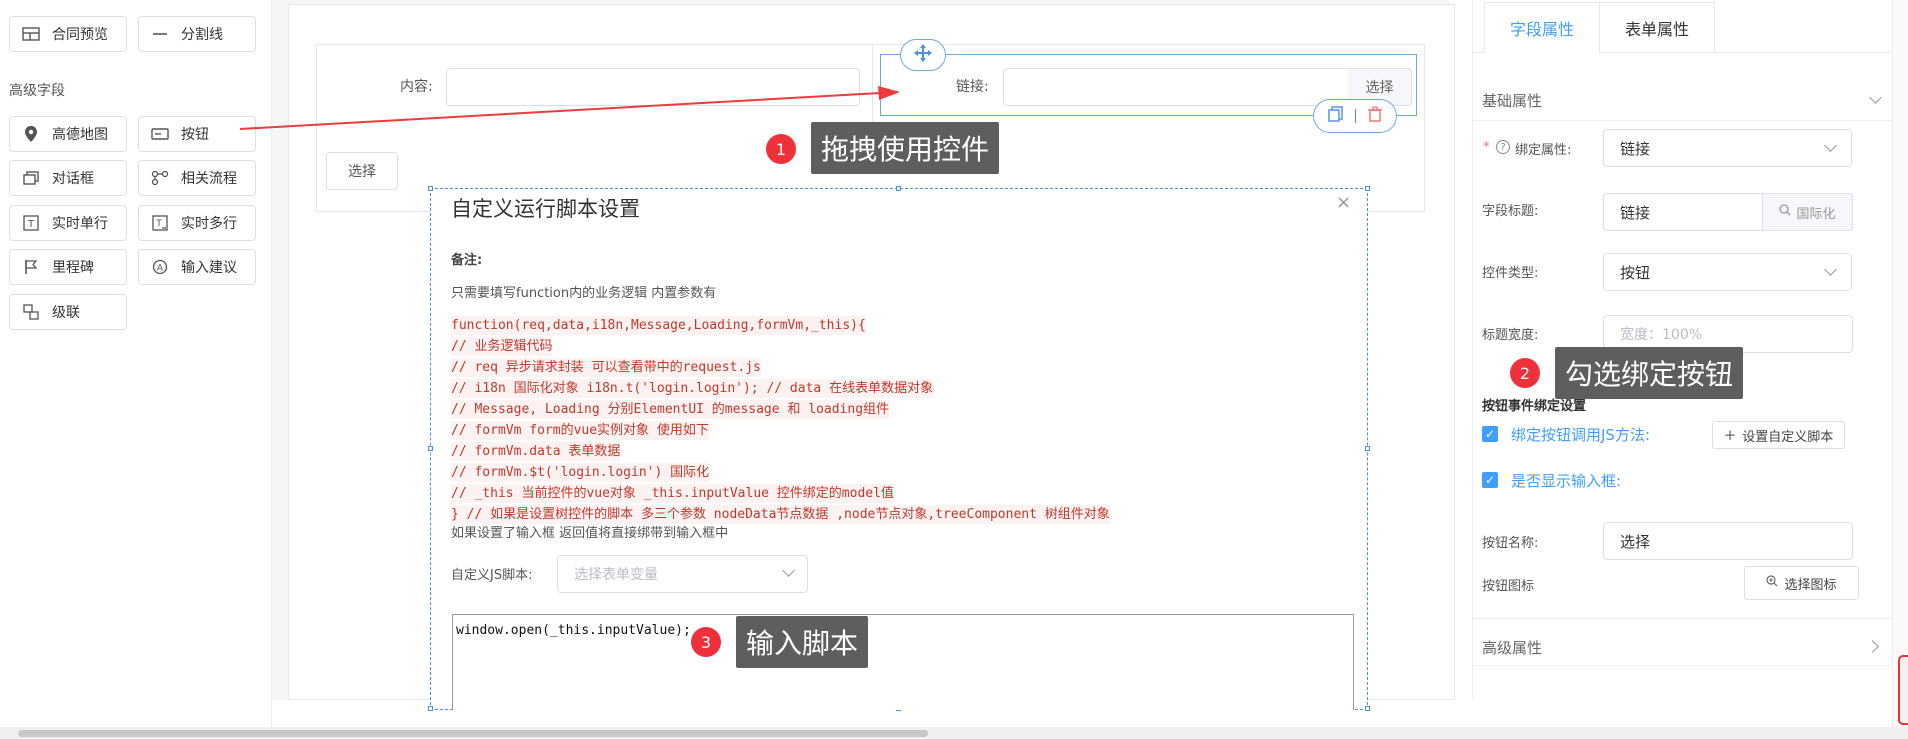 This screenshot has height=739, width=1908. What do you see at coordinates (580, 430) in the screenshot?
I see `code-line: // formVm form的vue实例对象 使用如下` at bounding box center [580, 430].